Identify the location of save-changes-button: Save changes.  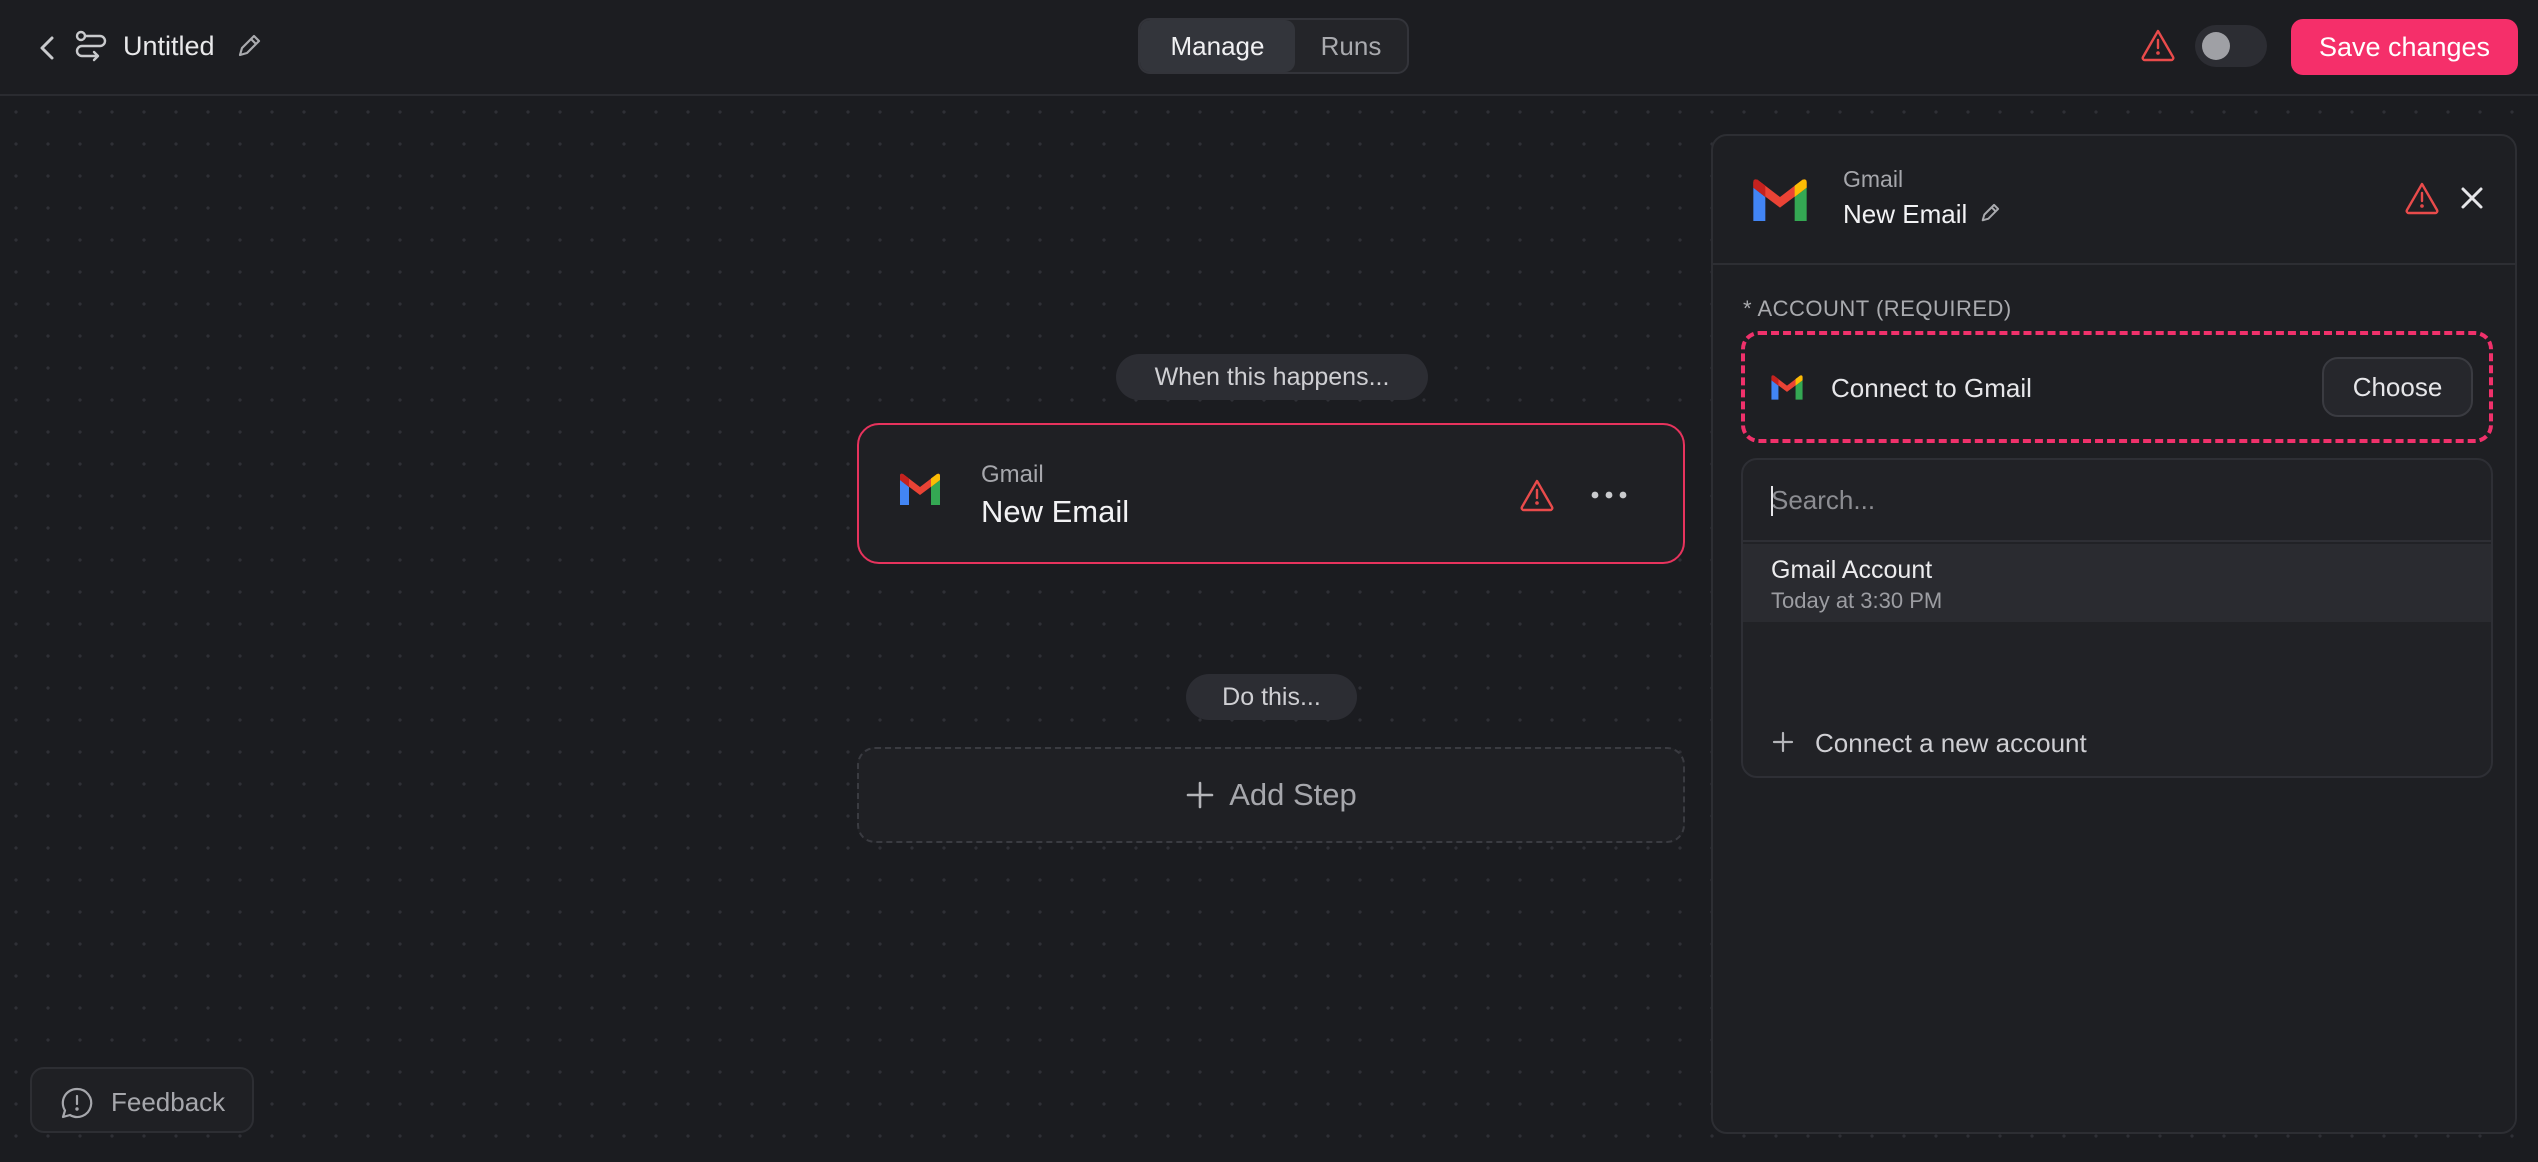
(2404, 47).